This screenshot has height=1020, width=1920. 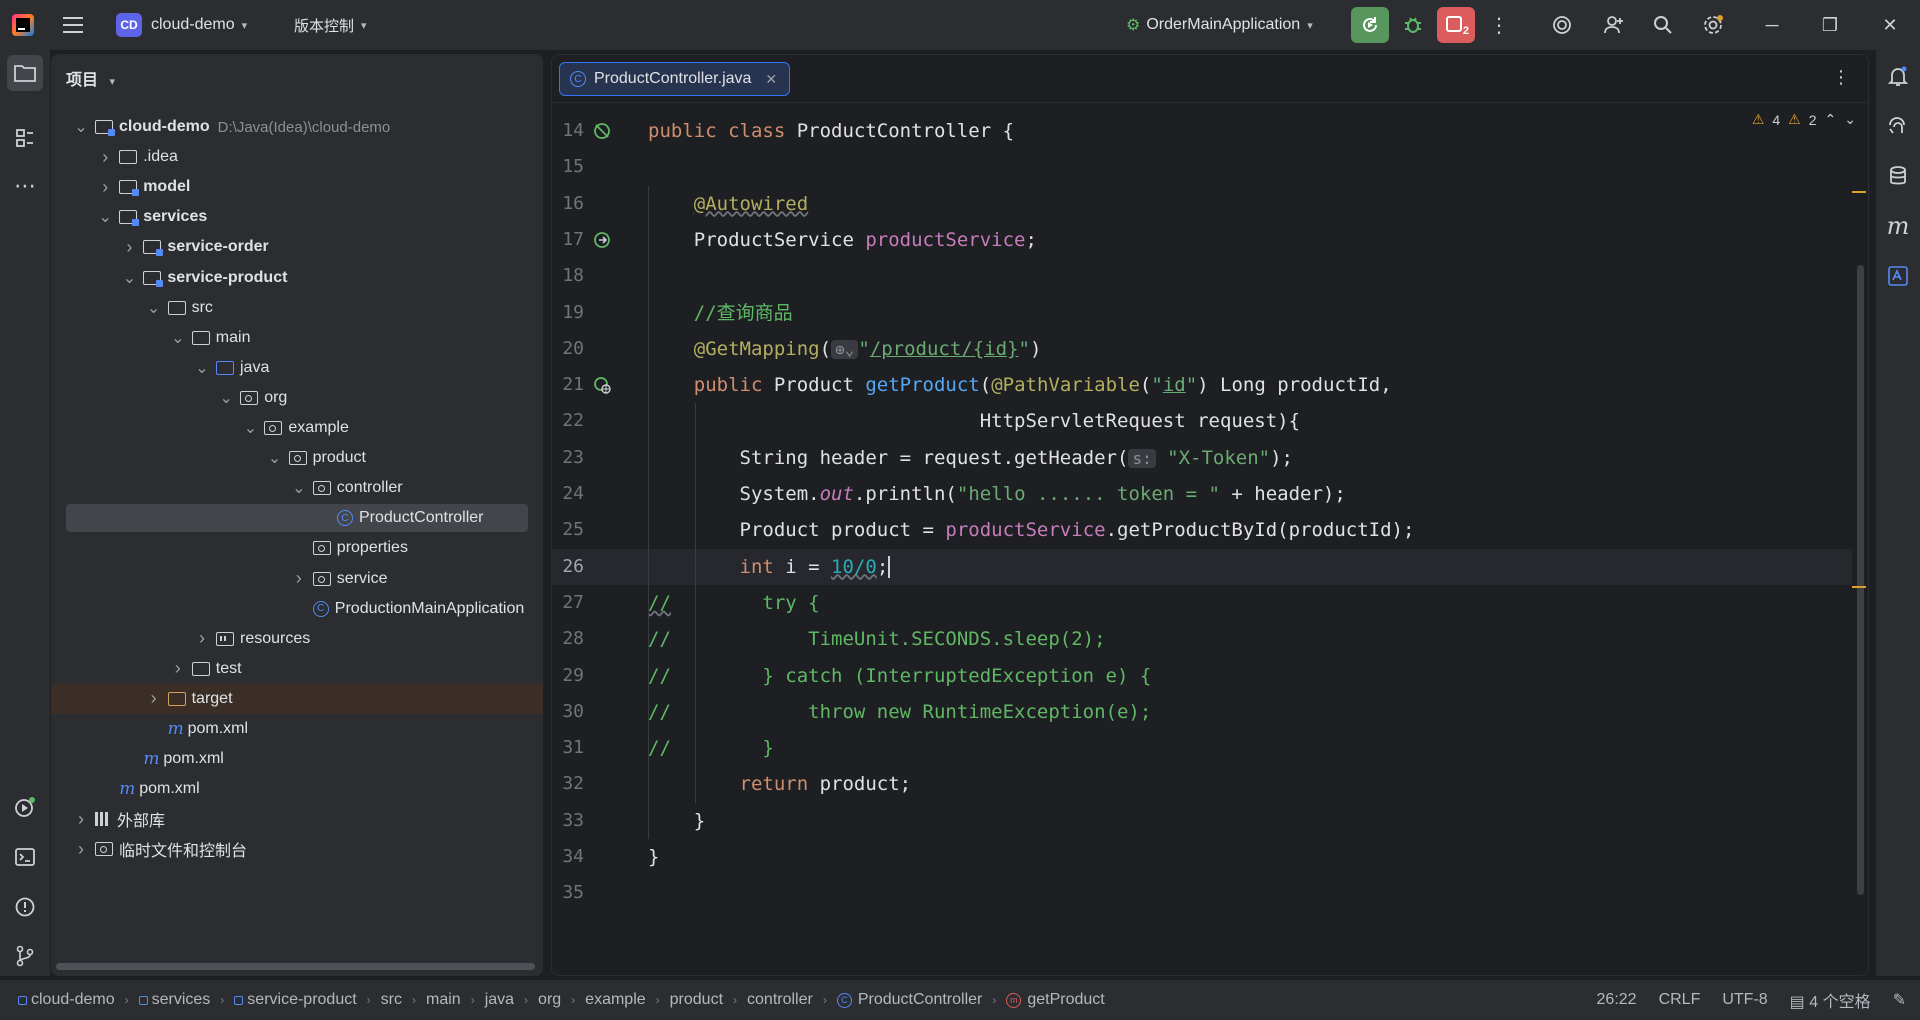 I want to click on indent-setting: ▤ 4 个空格, so click(x=1830, y=1000).